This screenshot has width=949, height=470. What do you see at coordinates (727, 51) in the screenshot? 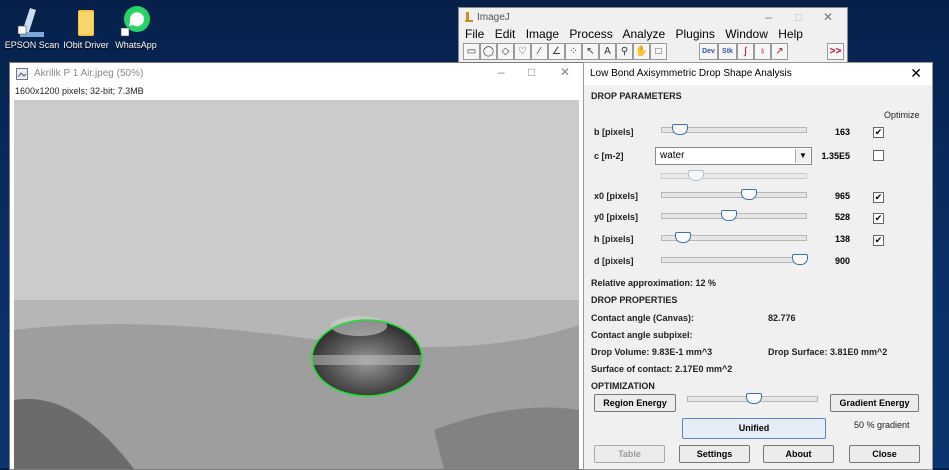
I see `stack-tool-button: Stk` at bounding box center [727, 51].